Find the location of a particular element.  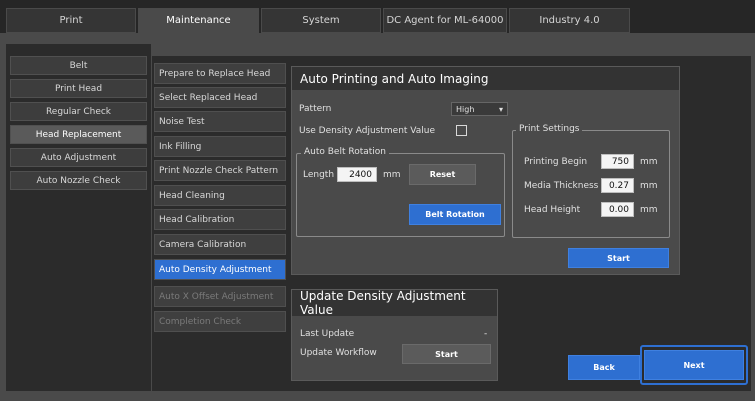

belt-rotation-button: Belt Rotation is located at coordinates (455, 214).